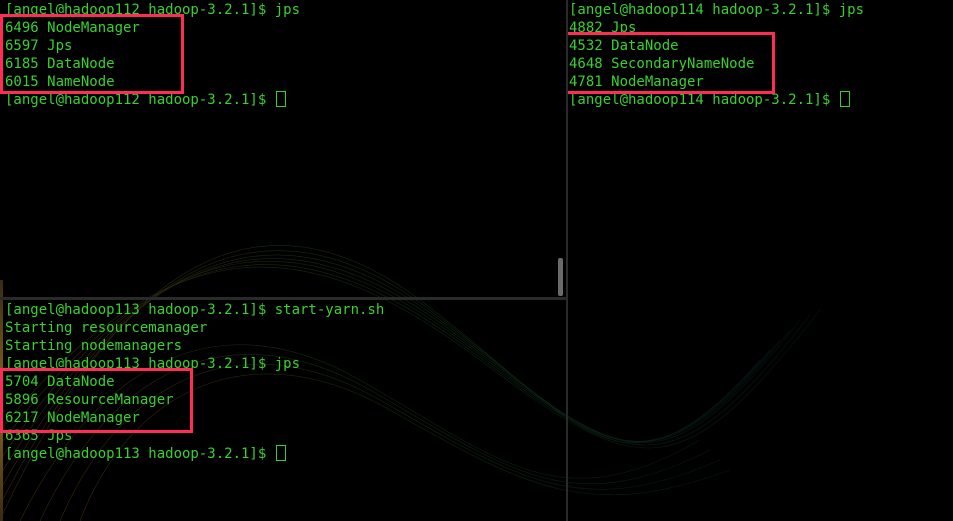 Image resolution: width=953 pixels, height=521 pixels. Describe the element at coordinates (140, 454) in the screenshot. I see `prompt-text: [angel@hadoop113 hadoop-3.2.1]$` at that location.